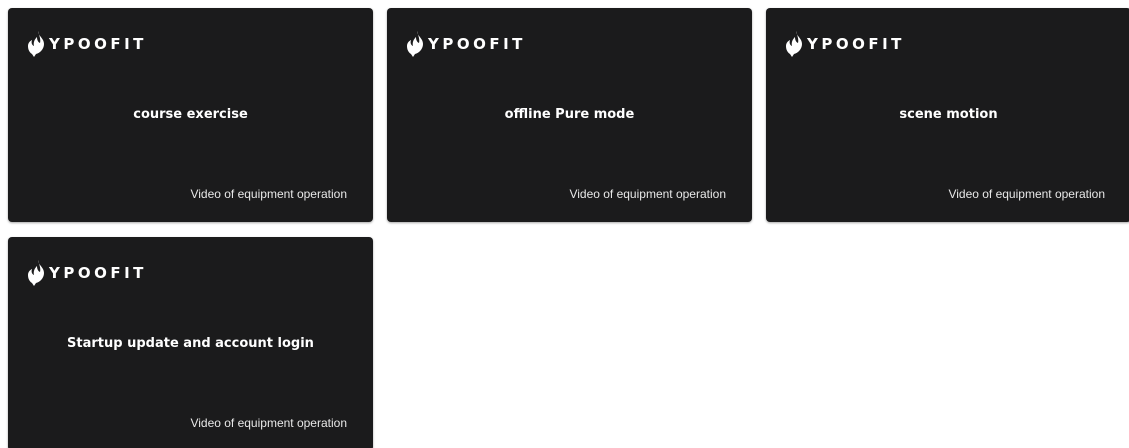 The width and height of the screenshot is (1129, 448). I want to click on card-title: offline Pure mode, so click(569, 114).